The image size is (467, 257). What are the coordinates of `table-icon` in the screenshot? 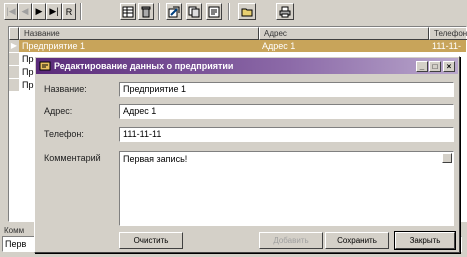 It's located at (128, 11).